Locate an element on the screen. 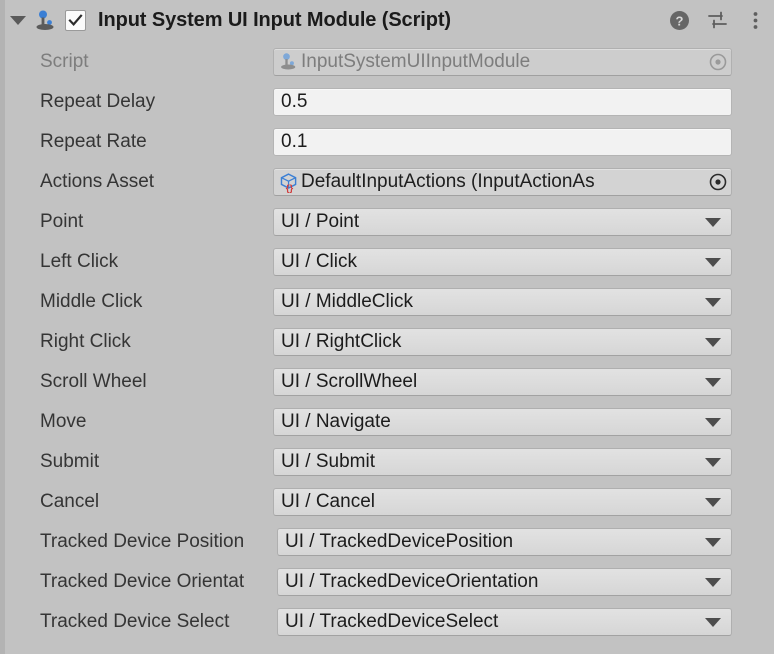 Image resolution: width=774 pixels, height=654 pixels. action-dropdown-value: UI / Cancel is located at coordinates (328, 501).